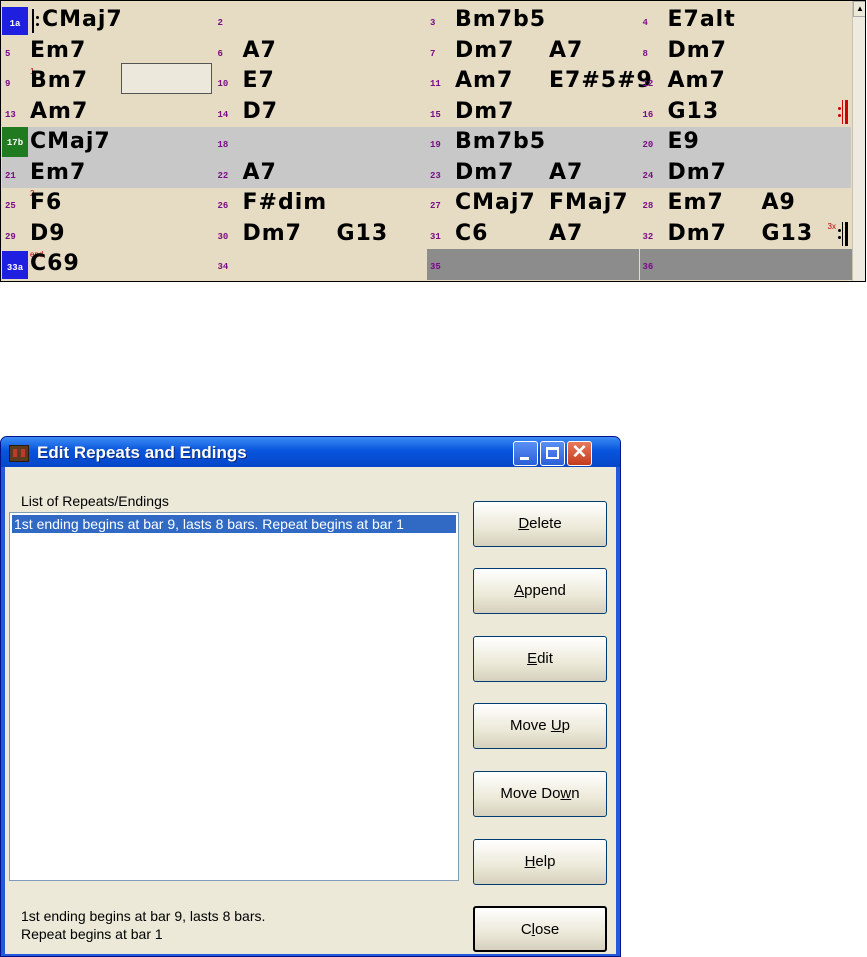 This screenshot has height=957, width=867. I want to click on chord-symbol: Bm7, so click(59, 81).